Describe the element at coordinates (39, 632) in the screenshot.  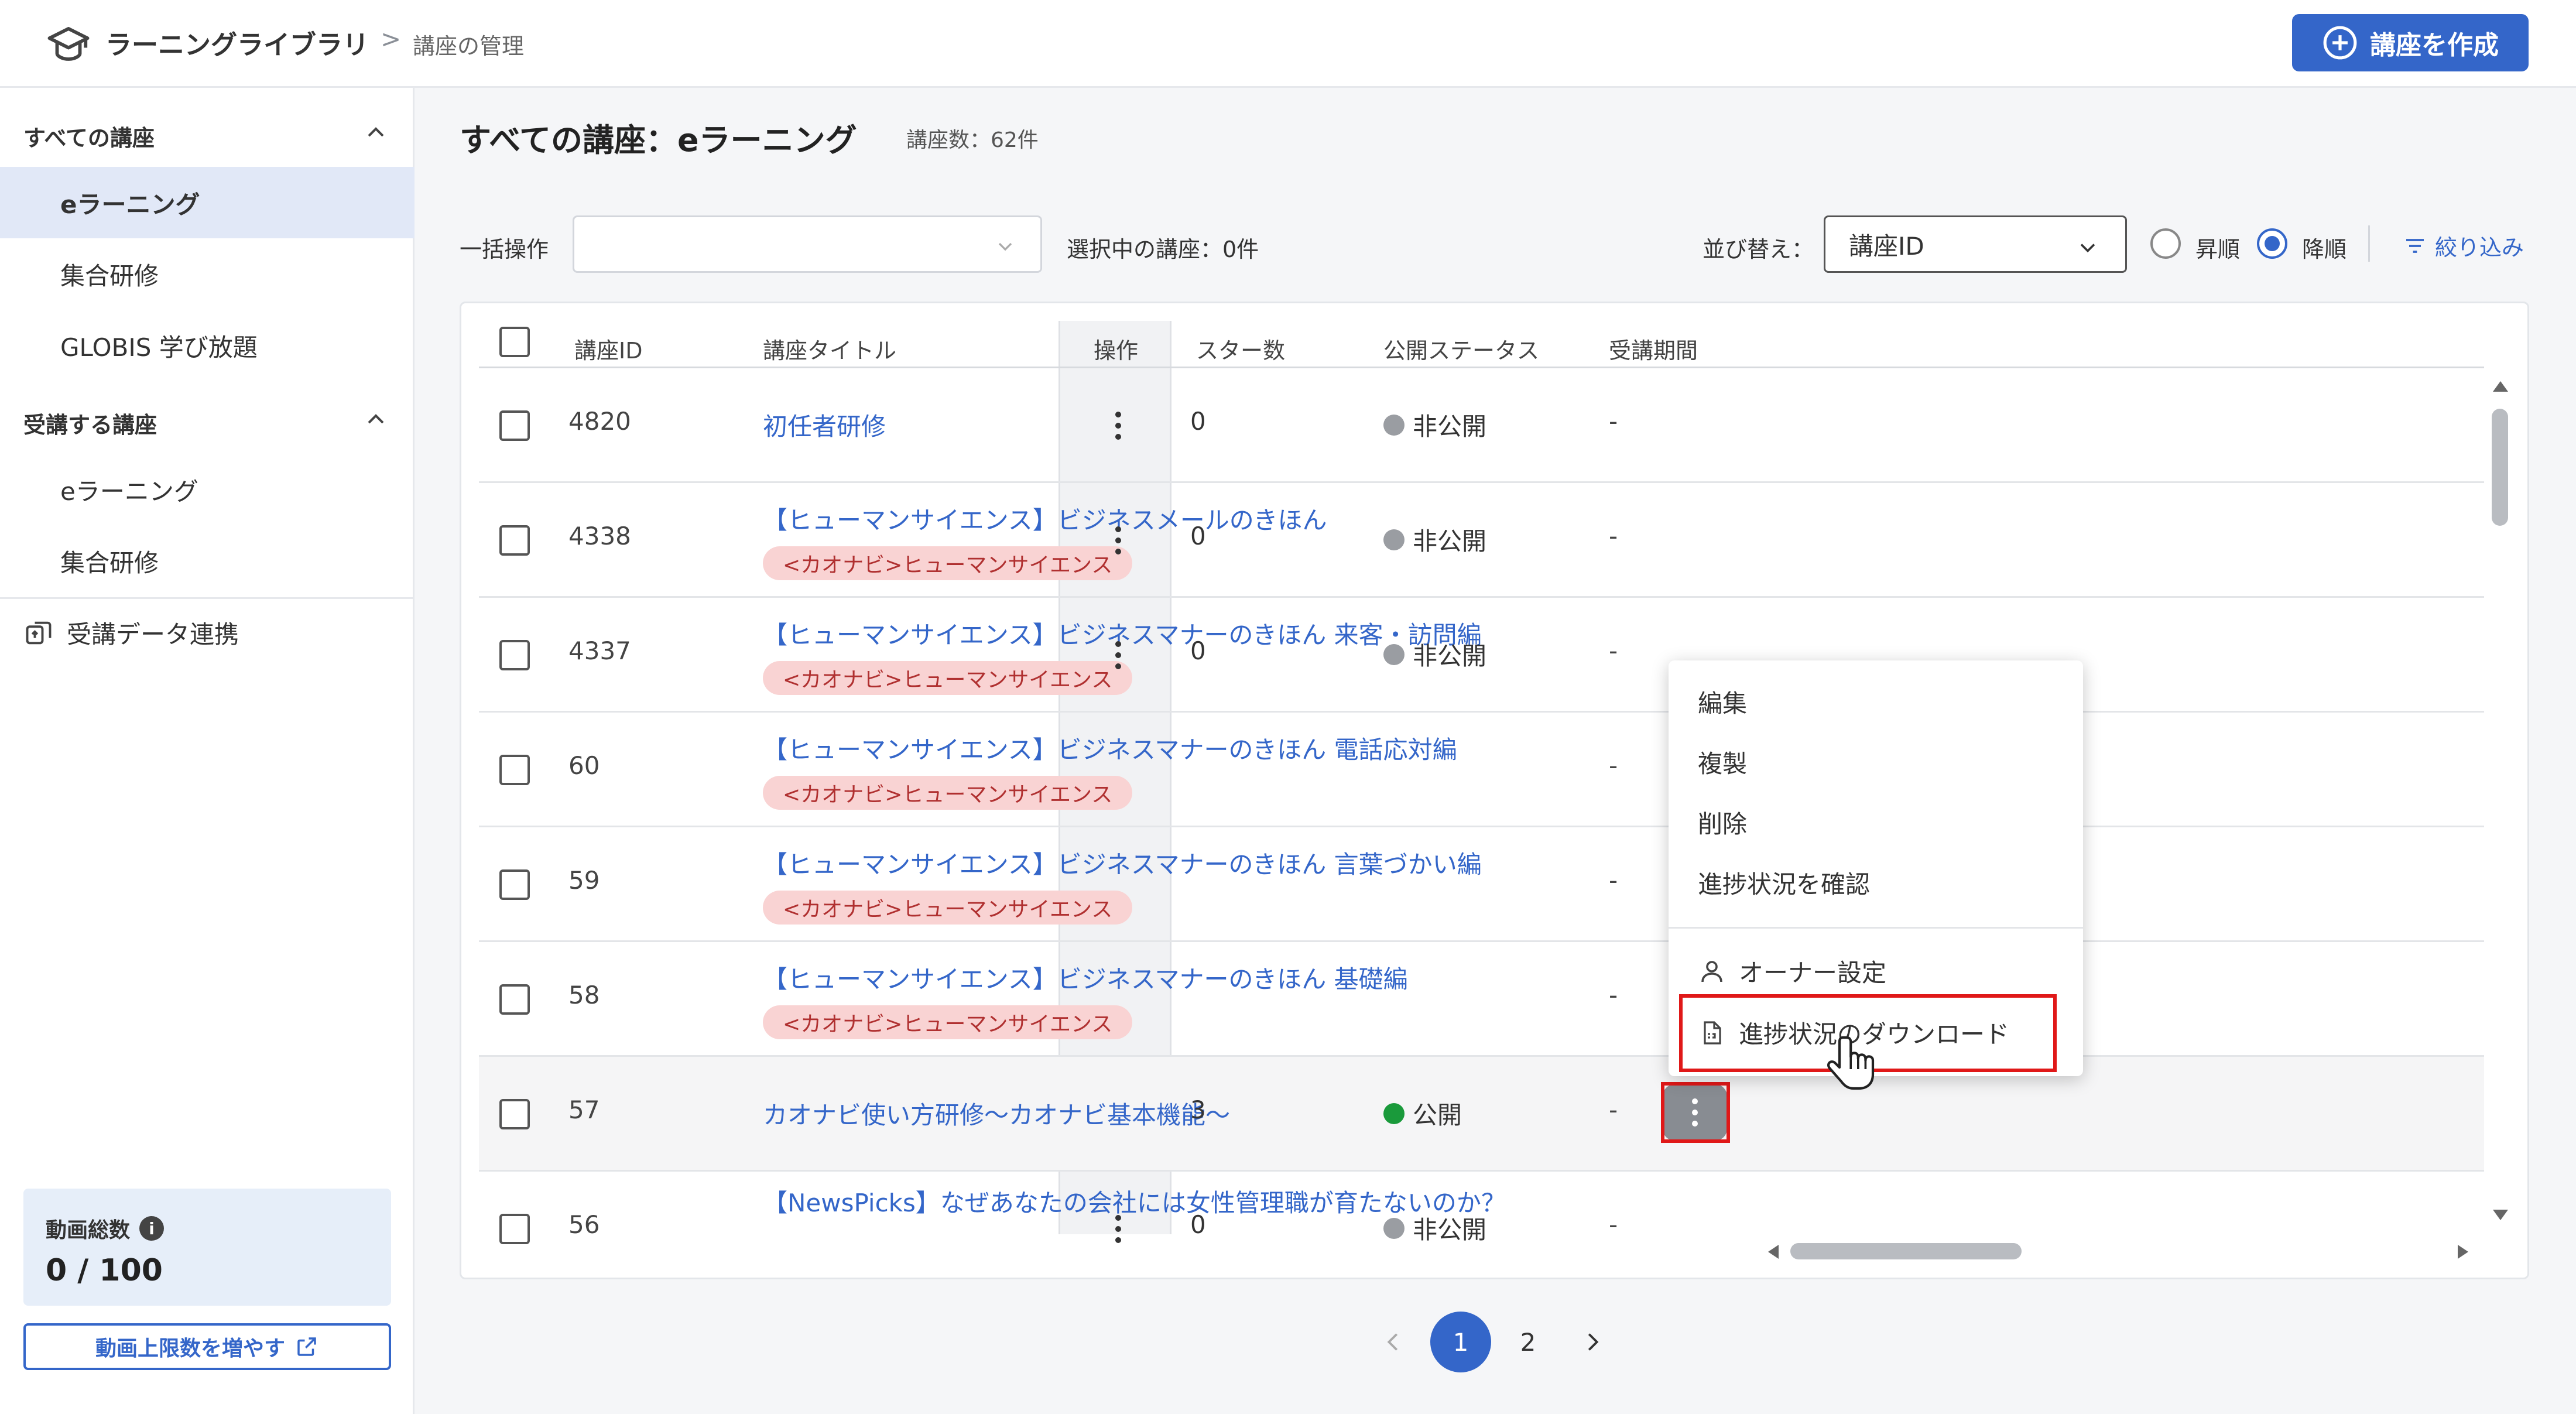
I see `sync-icon` at that location.